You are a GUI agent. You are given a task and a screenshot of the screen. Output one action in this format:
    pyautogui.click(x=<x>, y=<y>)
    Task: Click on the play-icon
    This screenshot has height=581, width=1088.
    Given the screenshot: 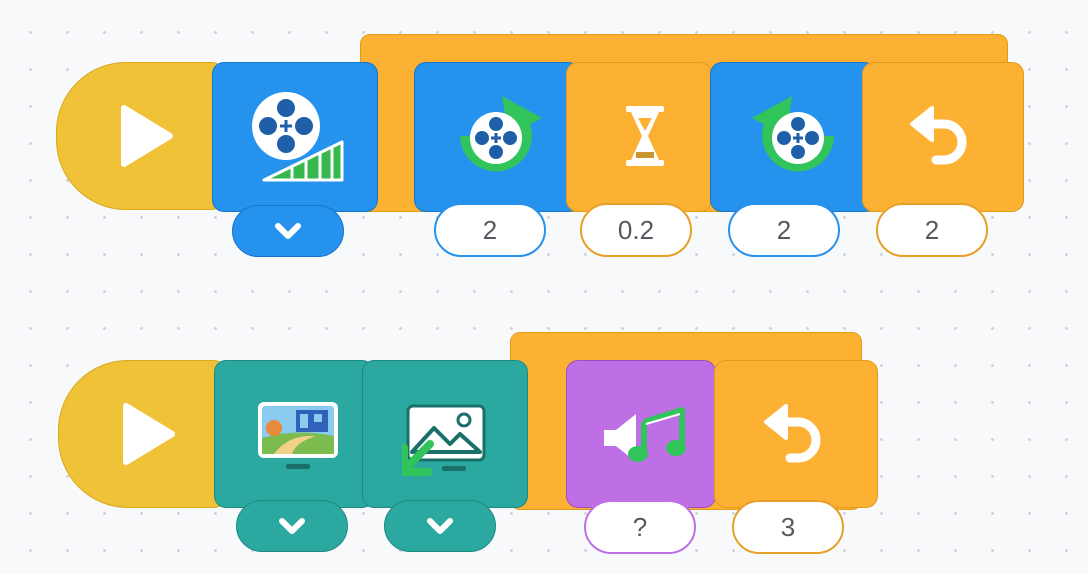 What is the action you would take?
    pyautogui.click(x=148, y=434)
    